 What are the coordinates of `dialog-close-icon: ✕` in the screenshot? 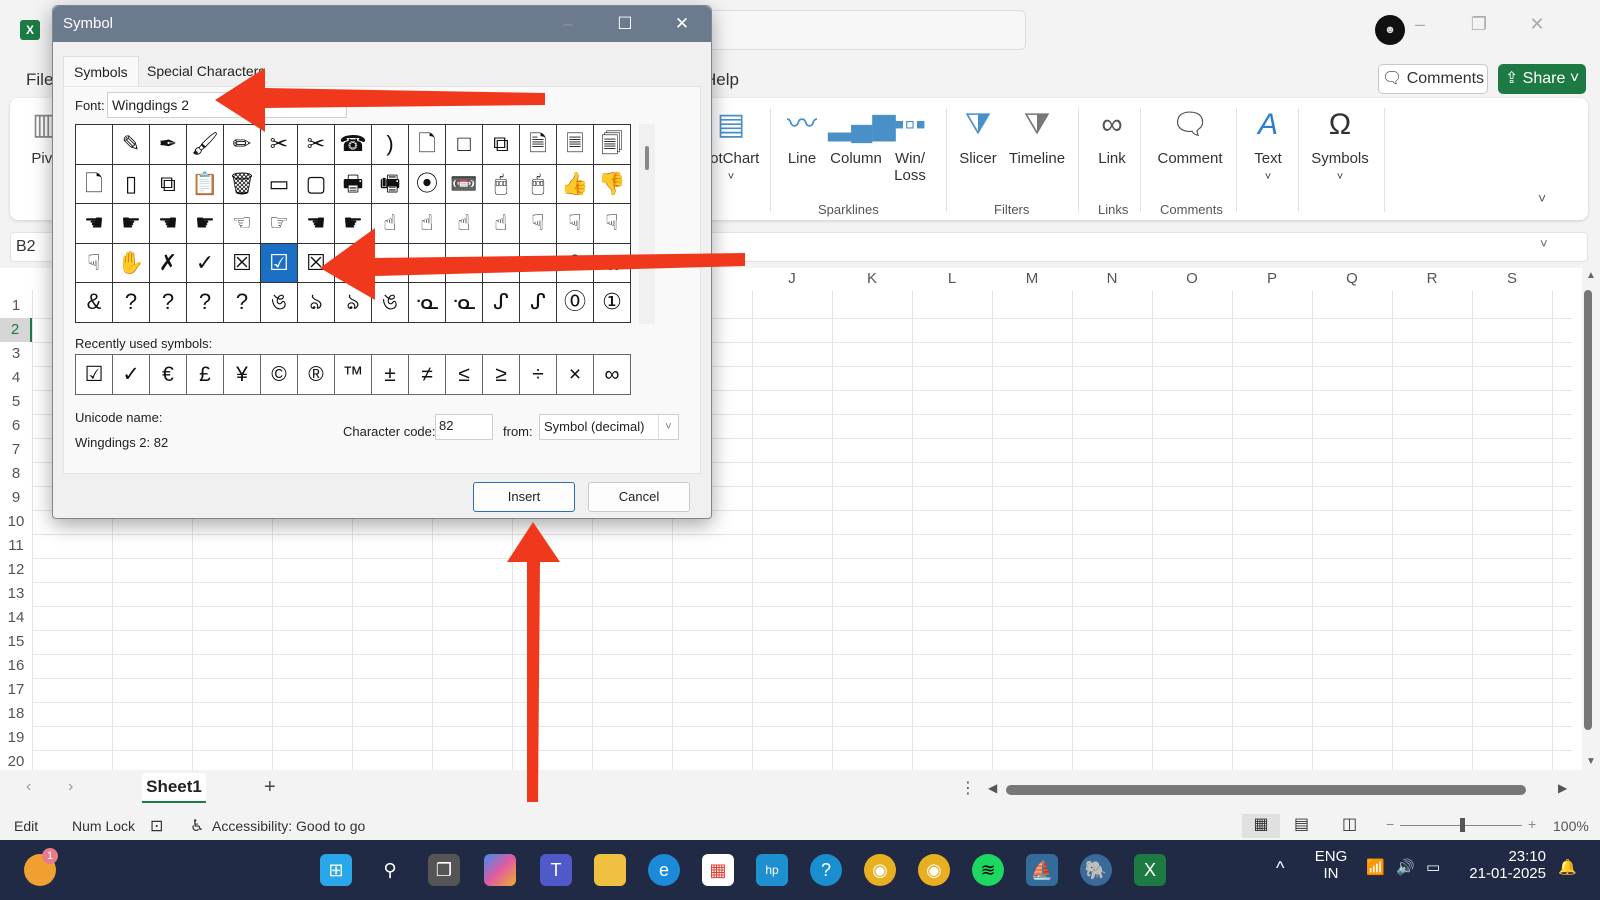 It's located at (682, 24).